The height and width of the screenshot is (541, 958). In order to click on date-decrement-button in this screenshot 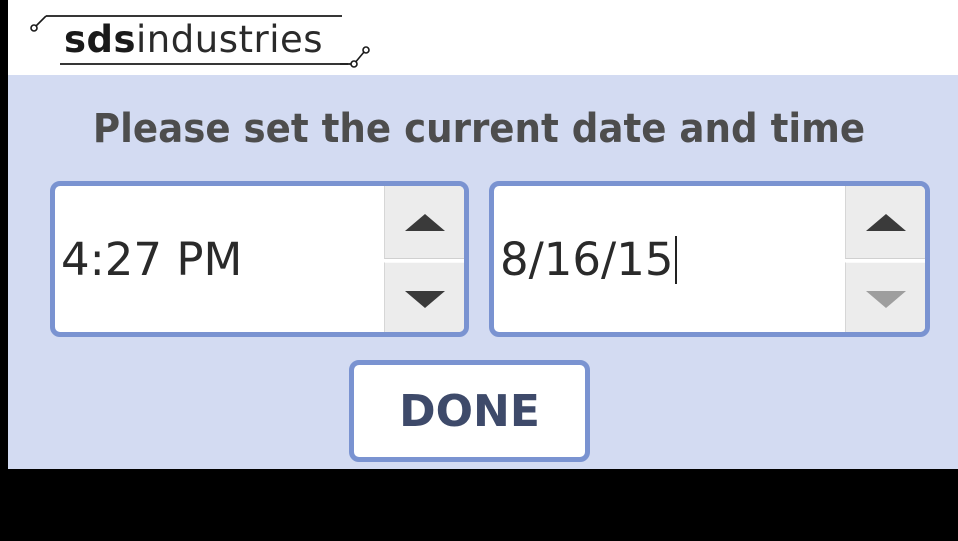, I will do `click(885, 297)`.